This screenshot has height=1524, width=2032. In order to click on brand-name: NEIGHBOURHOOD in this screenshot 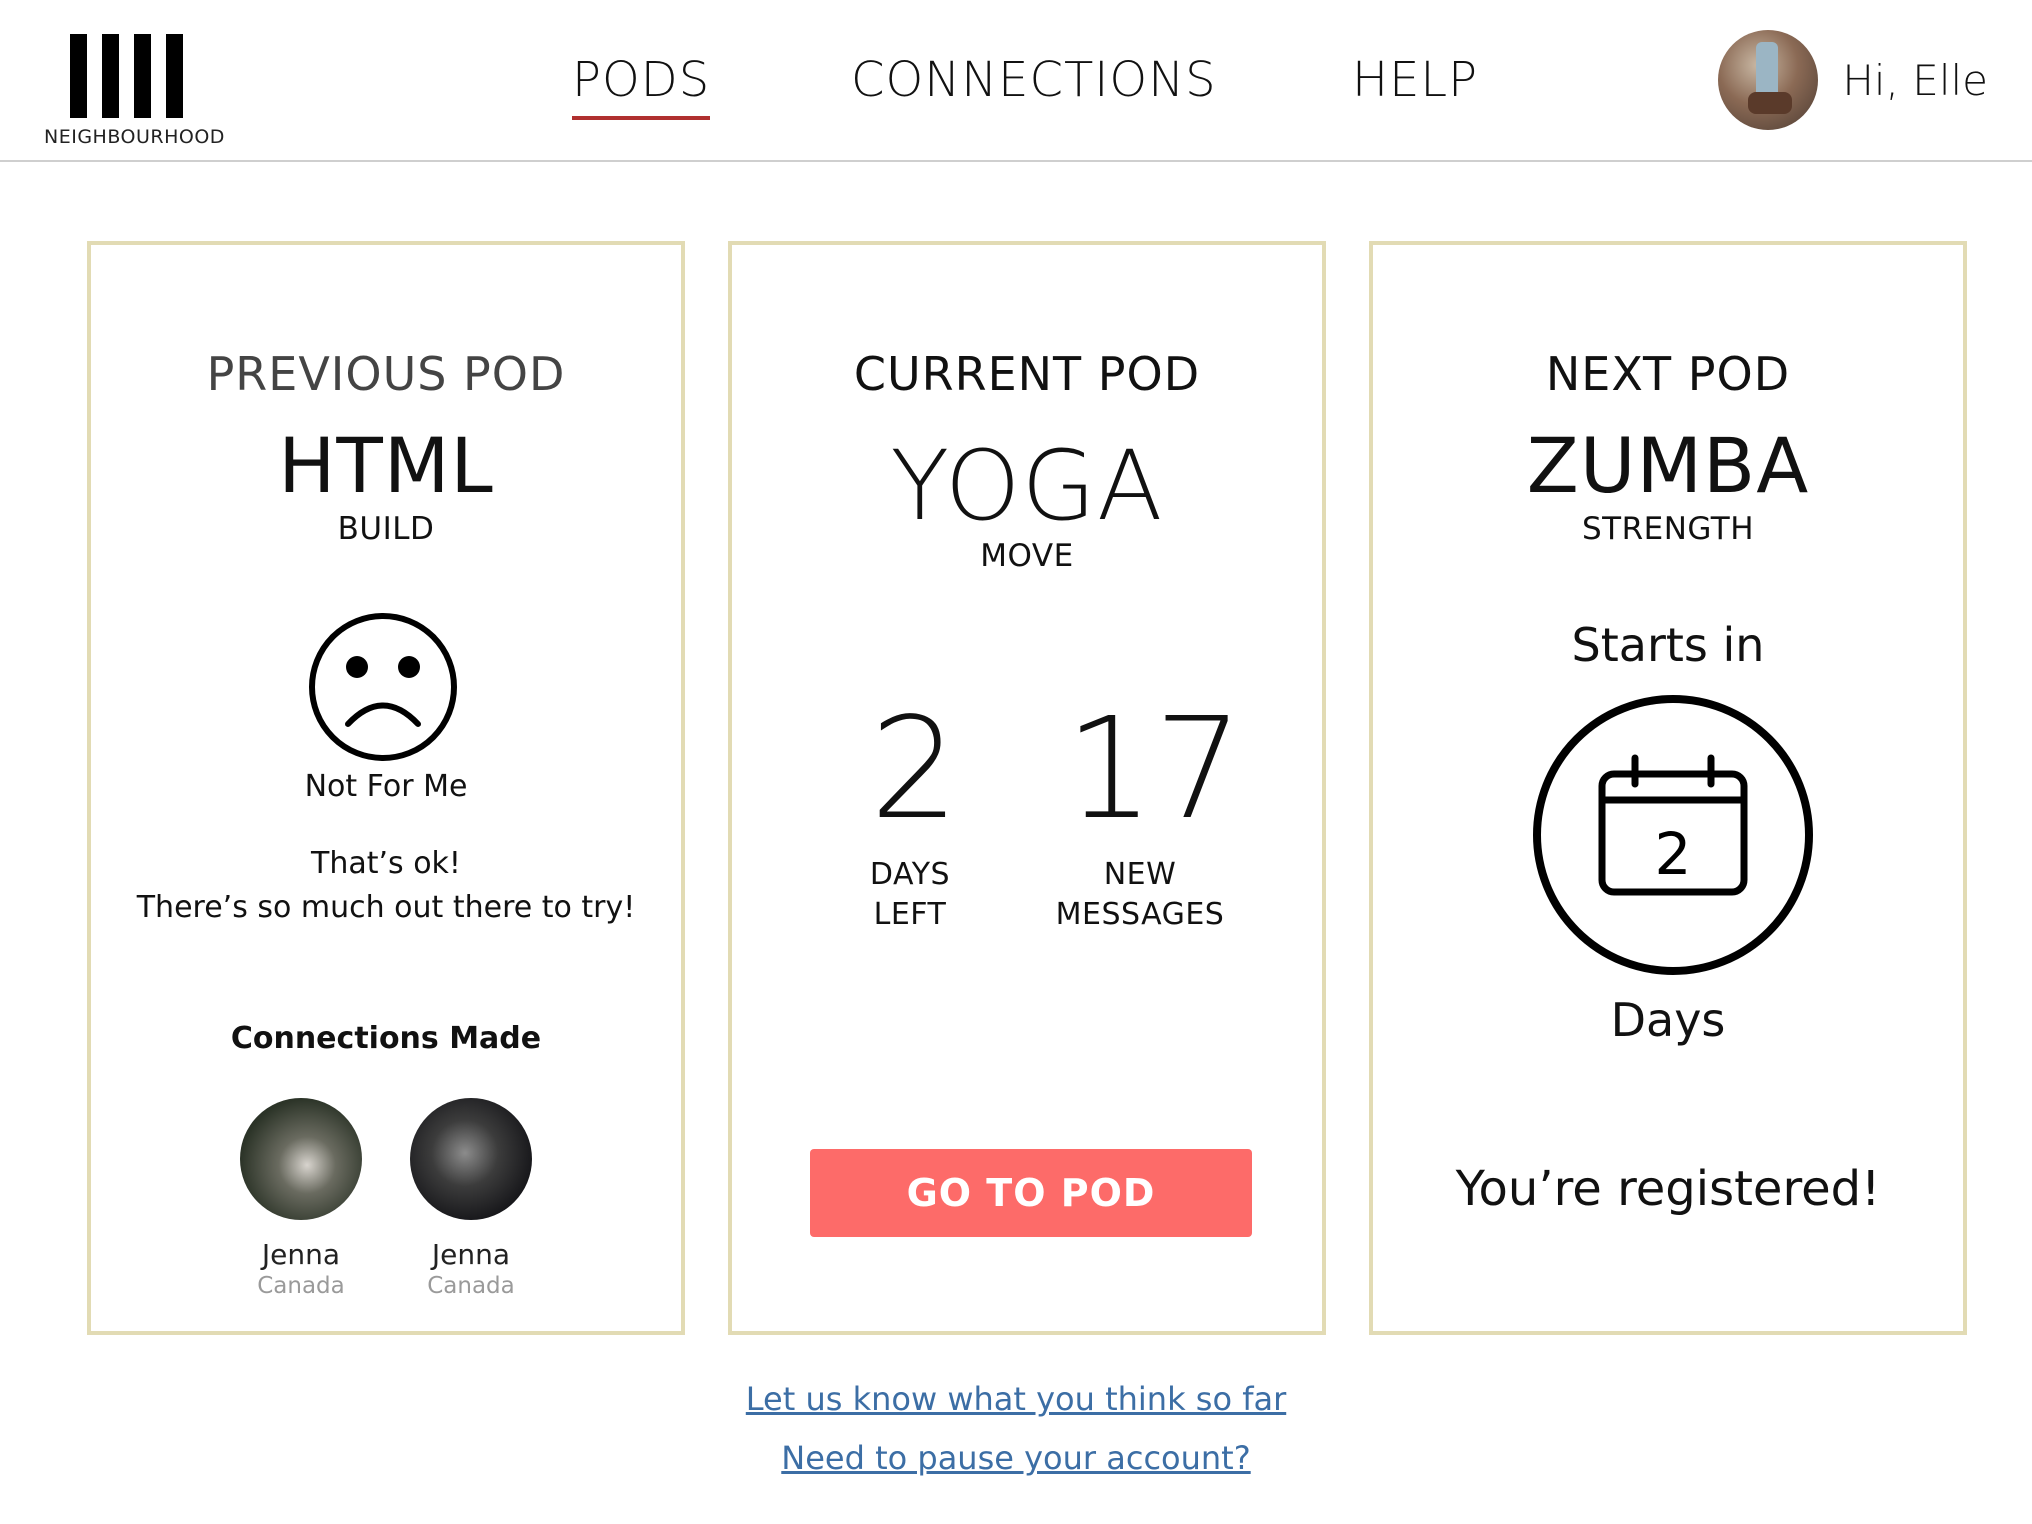, I will do `click(134, 137)`.